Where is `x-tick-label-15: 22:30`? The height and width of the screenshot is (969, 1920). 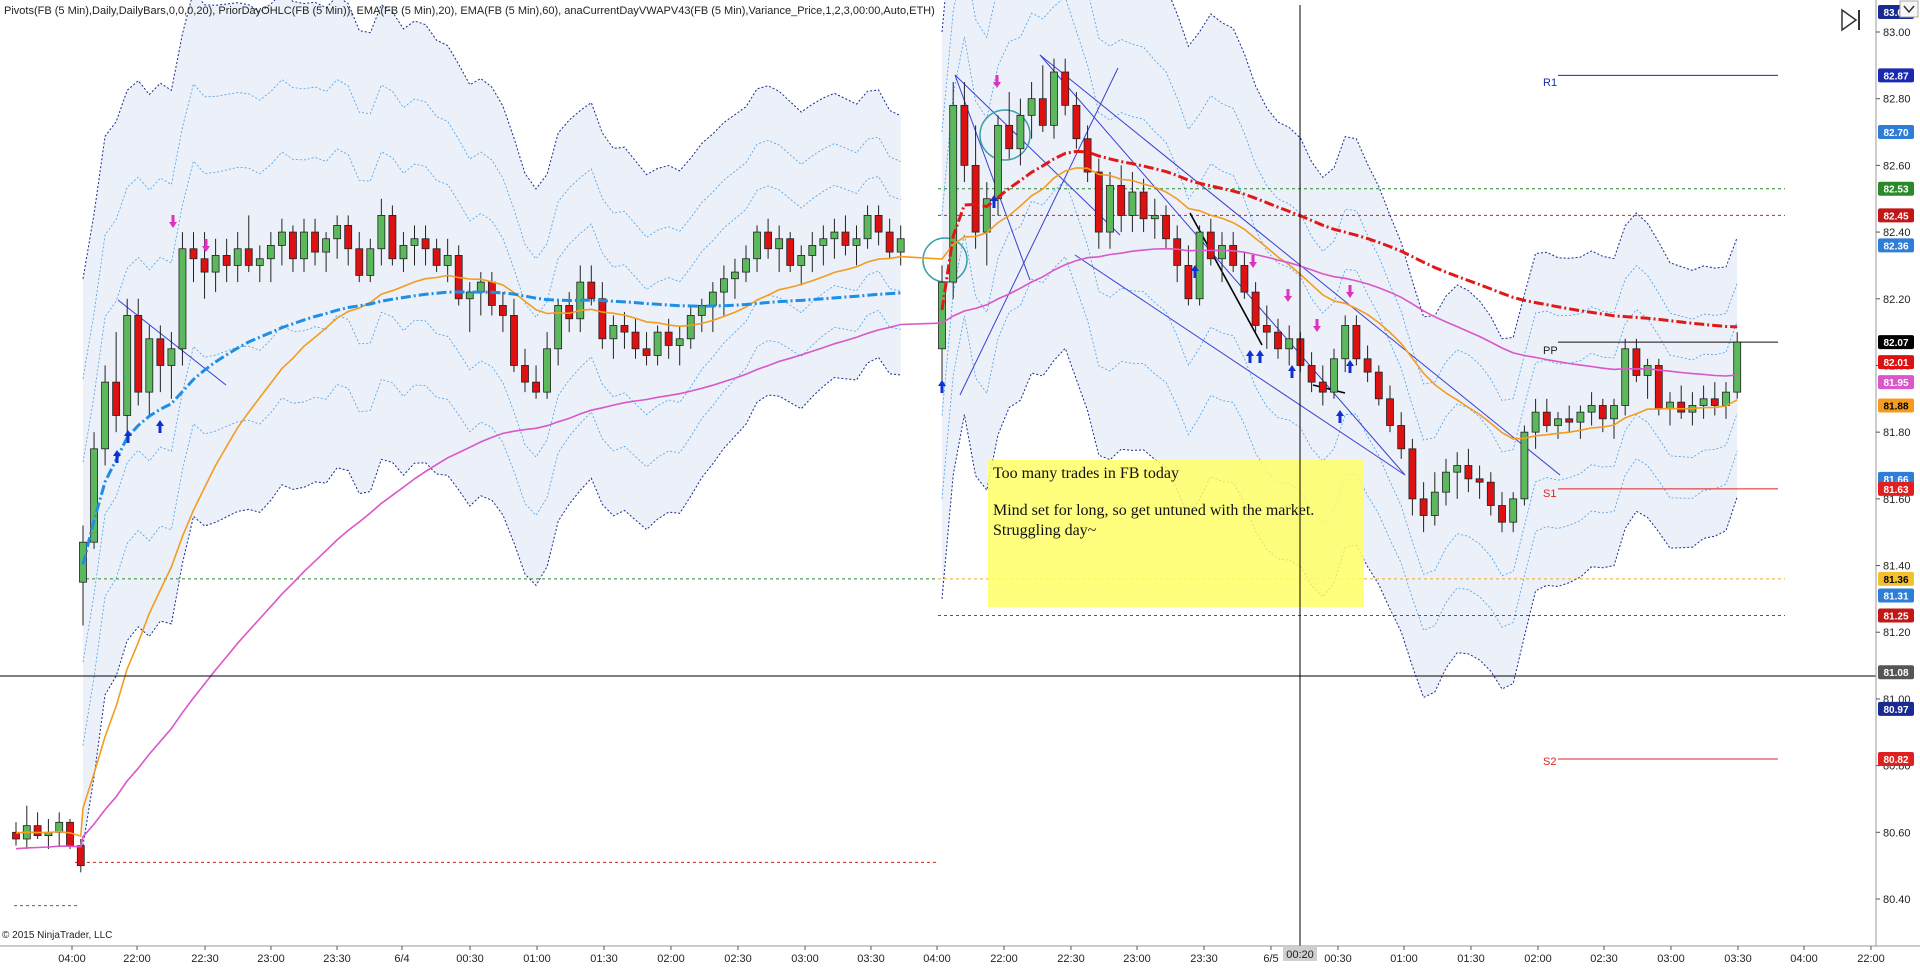 x-tick-label-15: 22:30 is located at coordinates (1071, 959).